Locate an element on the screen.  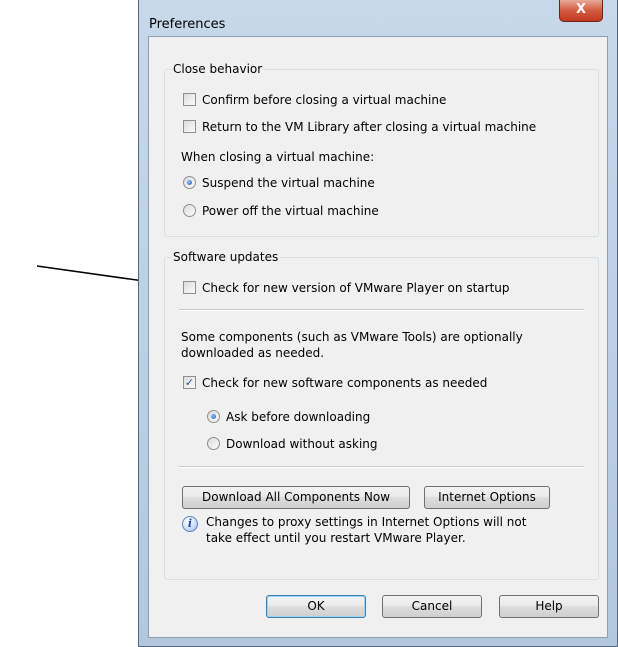
close-icon: X is located at coordinates (581, 9).